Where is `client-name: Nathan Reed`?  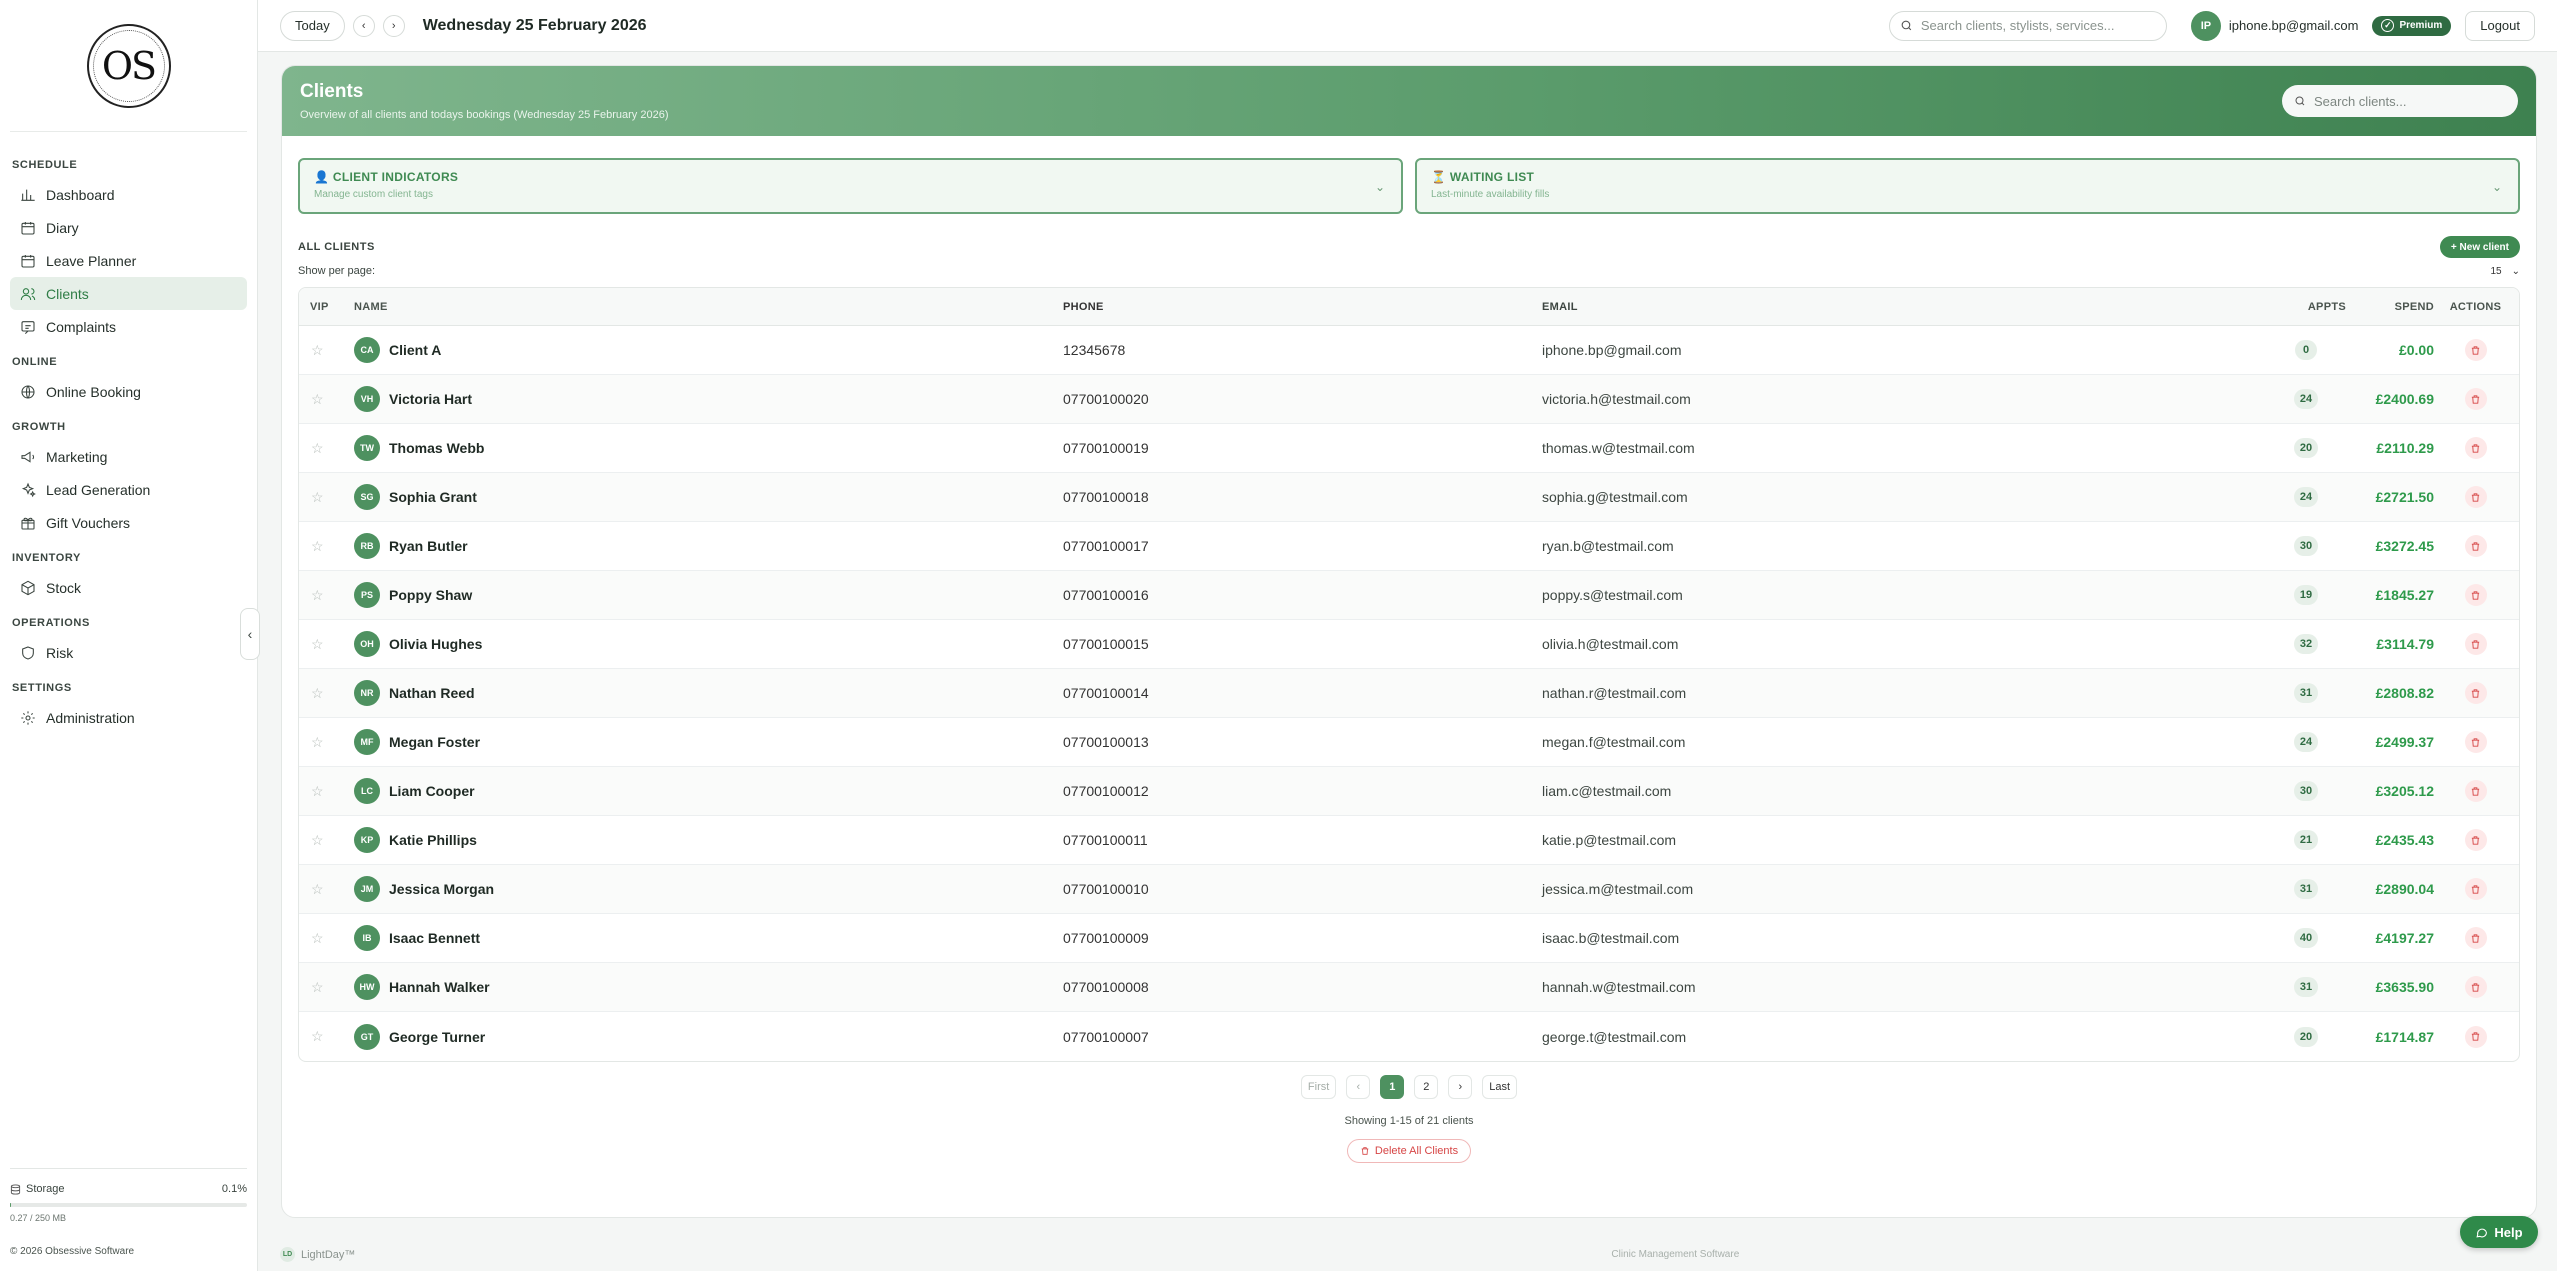
client-name: Nathan Reed is located at coordinates (432, 693).